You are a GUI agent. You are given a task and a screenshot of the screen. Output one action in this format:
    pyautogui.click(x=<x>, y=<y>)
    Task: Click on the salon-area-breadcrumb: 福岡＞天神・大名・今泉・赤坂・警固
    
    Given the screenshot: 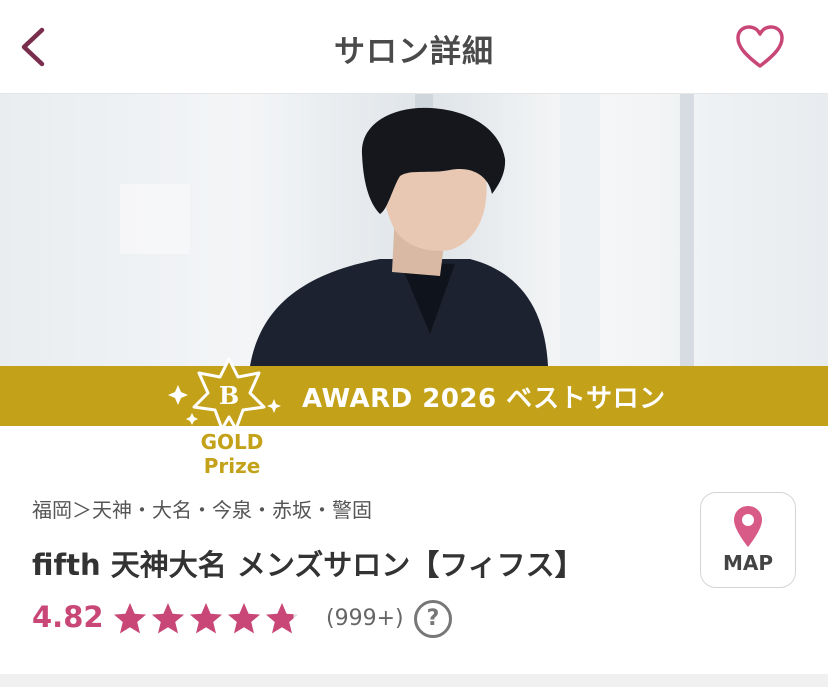 What is the action you would take?
    pyautogui.click(x=202, y=508)
    